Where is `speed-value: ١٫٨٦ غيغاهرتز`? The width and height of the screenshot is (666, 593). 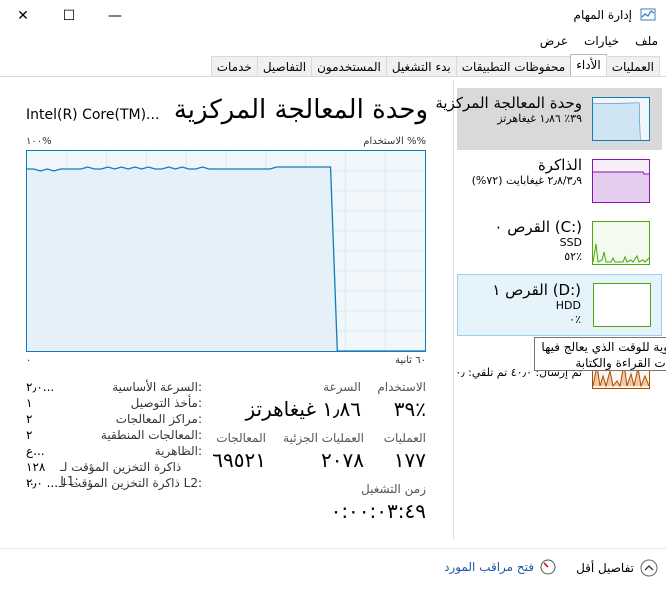
speed-value: ١٫٨٦ غيغاهرتز is located at coordinates (303, 409).